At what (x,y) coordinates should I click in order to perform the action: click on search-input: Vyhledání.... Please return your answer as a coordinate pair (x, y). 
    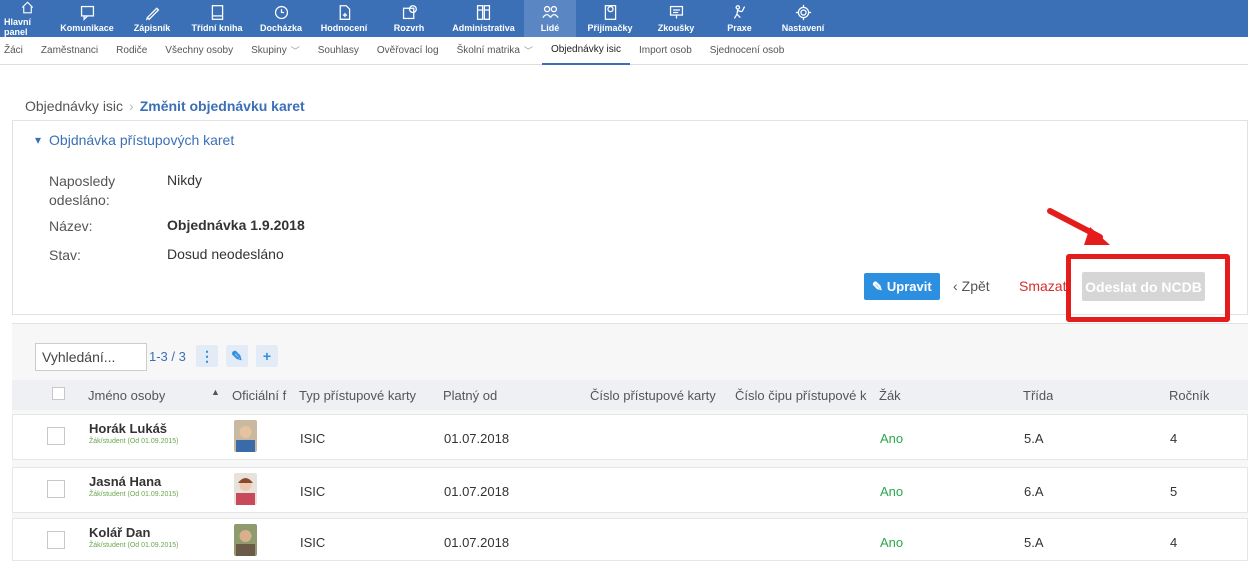
    Looking at the image, I should click on (91, 357).